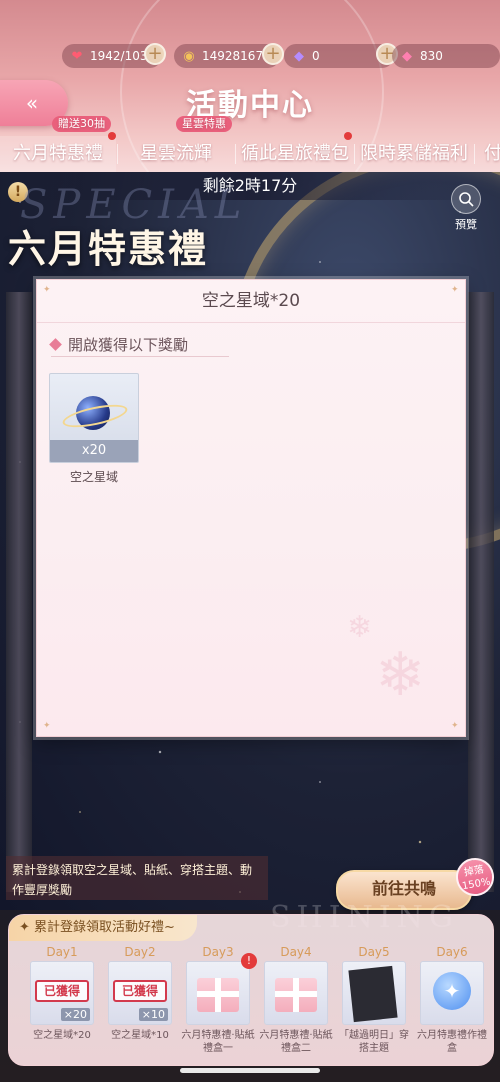 Image resolution: width=500 pixels, height=1082 pixels. I want to click on stamina-resource: ❤ 1942/103 +, so click(114, 55).